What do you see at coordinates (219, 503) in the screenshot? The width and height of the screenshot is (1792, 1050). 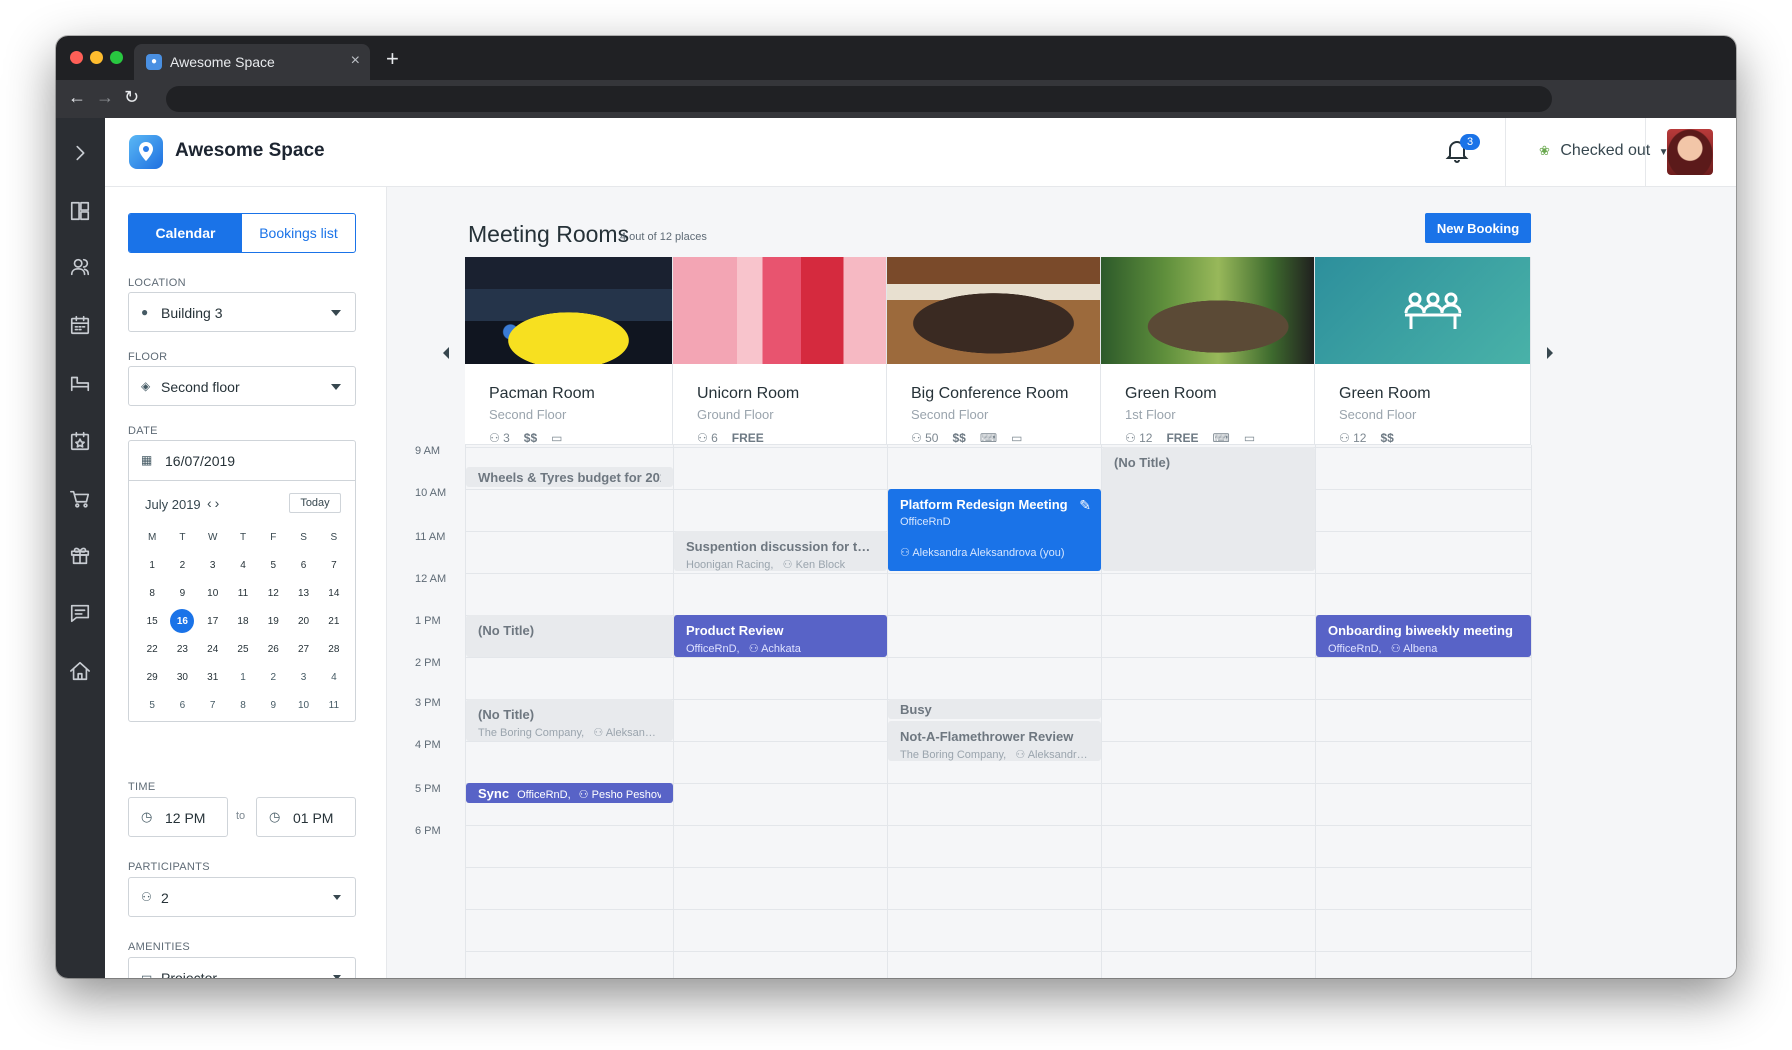 I see `next-month-icon: ›` at bounding box center [219, 503].